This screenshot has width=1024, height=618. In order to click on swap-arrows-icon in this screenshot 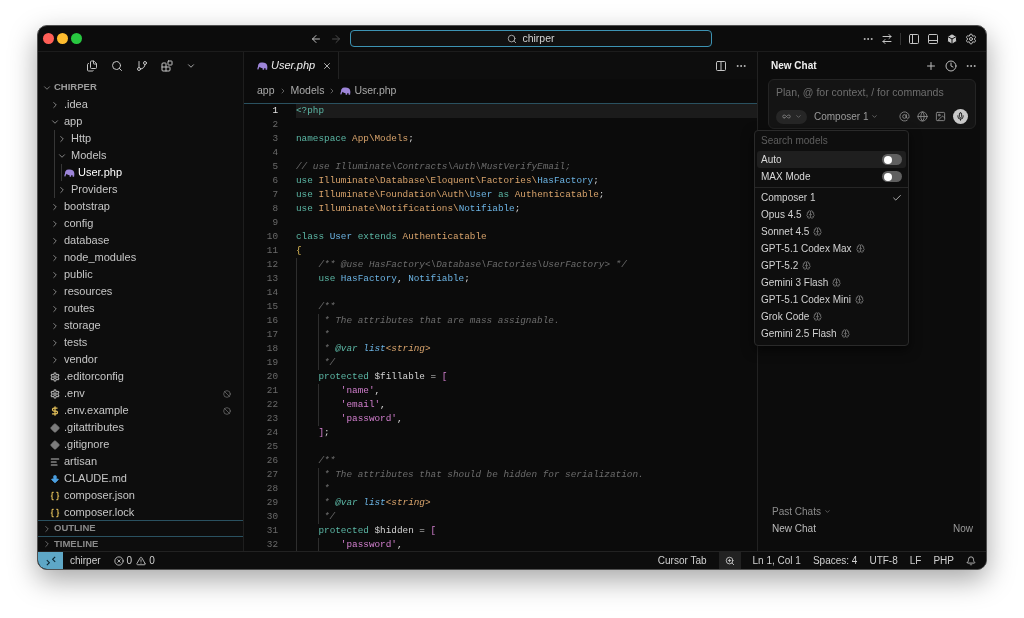, I will do `click(887, 38)`.